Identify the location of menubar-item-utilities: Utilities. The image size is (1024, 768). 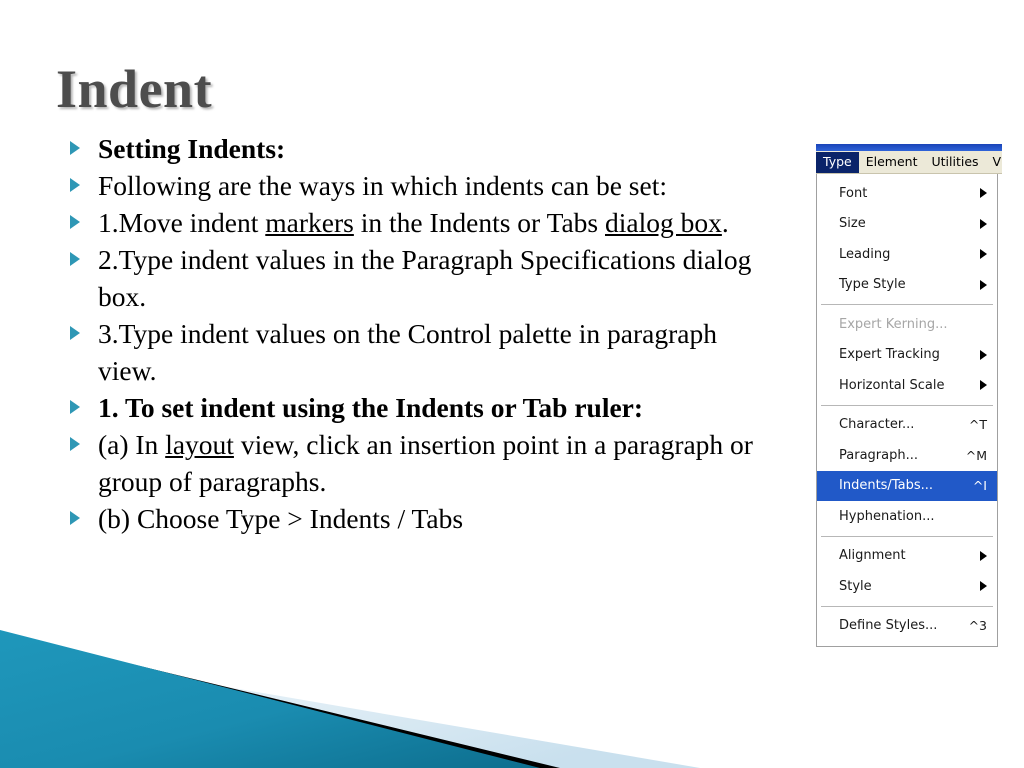
(954, 162).